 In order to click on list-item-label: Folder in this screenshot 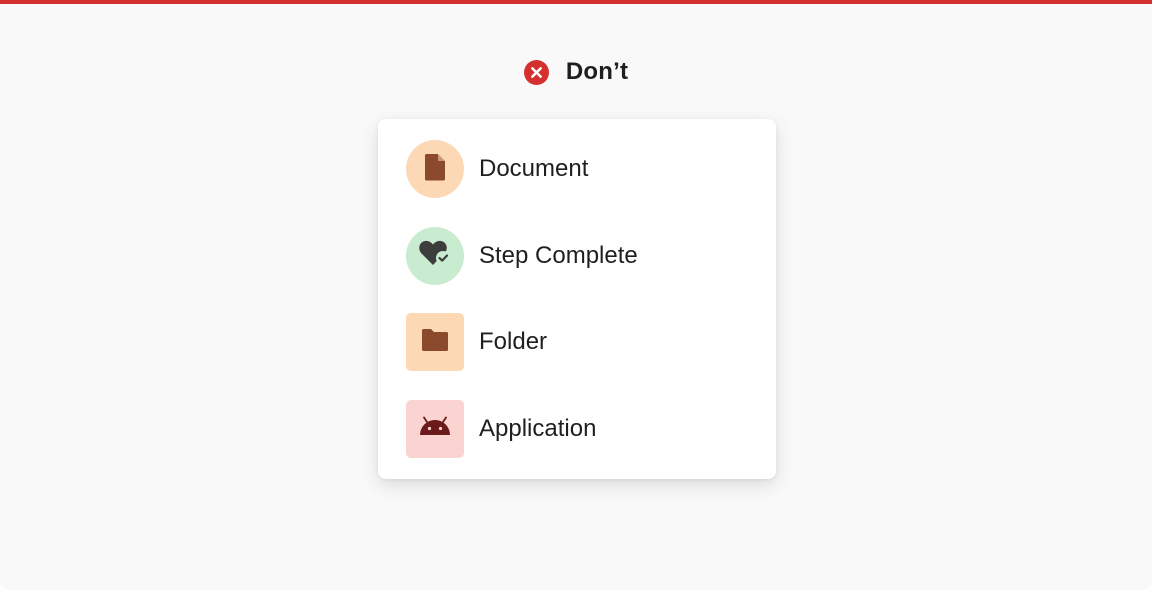, I will do `click(513, 341)`.